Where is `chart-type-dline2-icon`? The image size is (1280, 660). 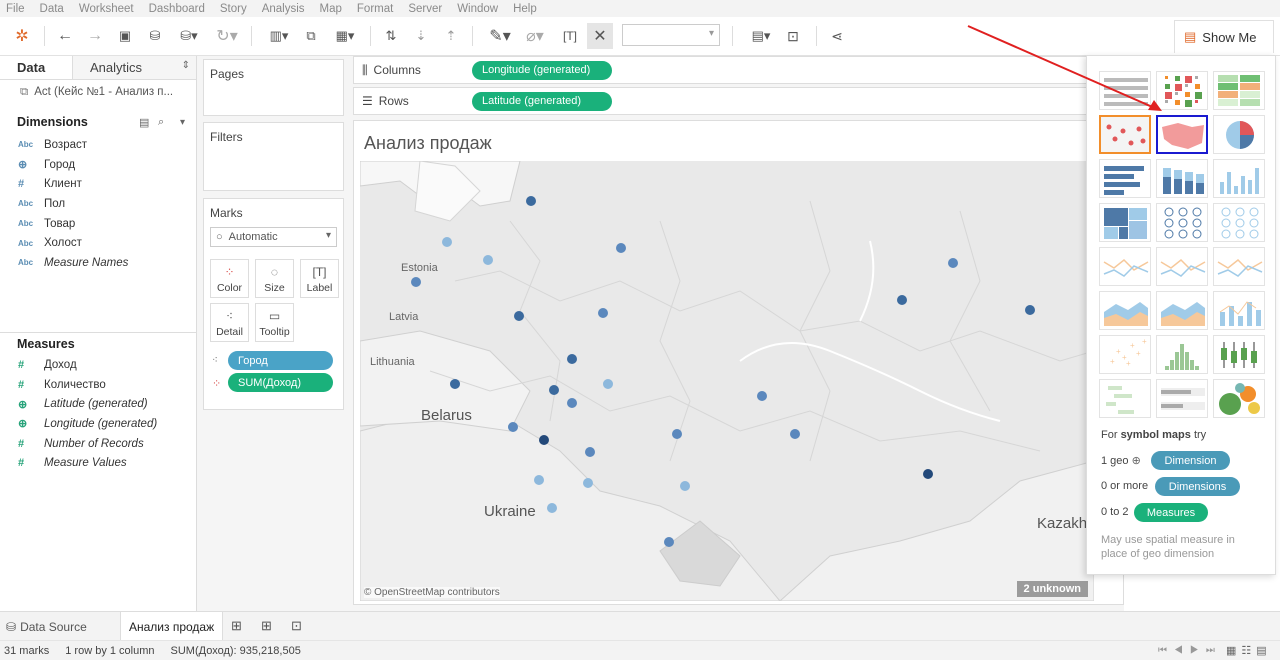 chart-type-dline2-icon is located at coordinates (1239, 266).